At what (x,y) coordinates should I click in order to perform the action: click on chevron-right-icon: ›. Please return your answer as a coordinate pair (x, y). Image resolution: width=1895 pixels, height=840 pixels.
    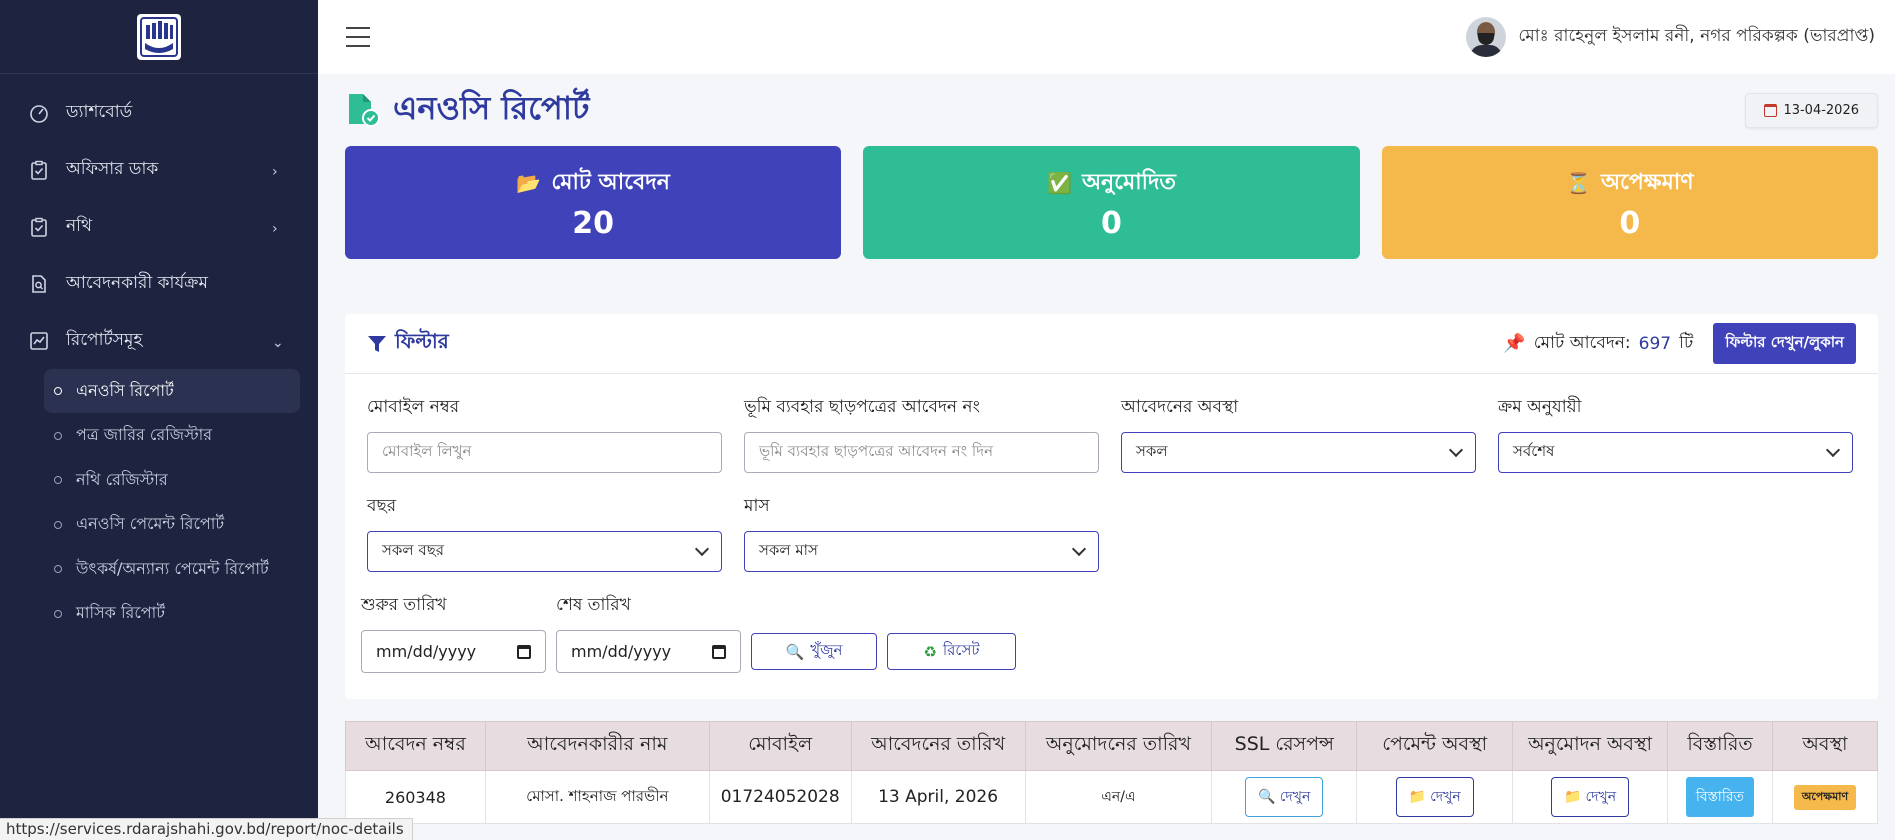
    Looking at the image, I should click on (275, 228).